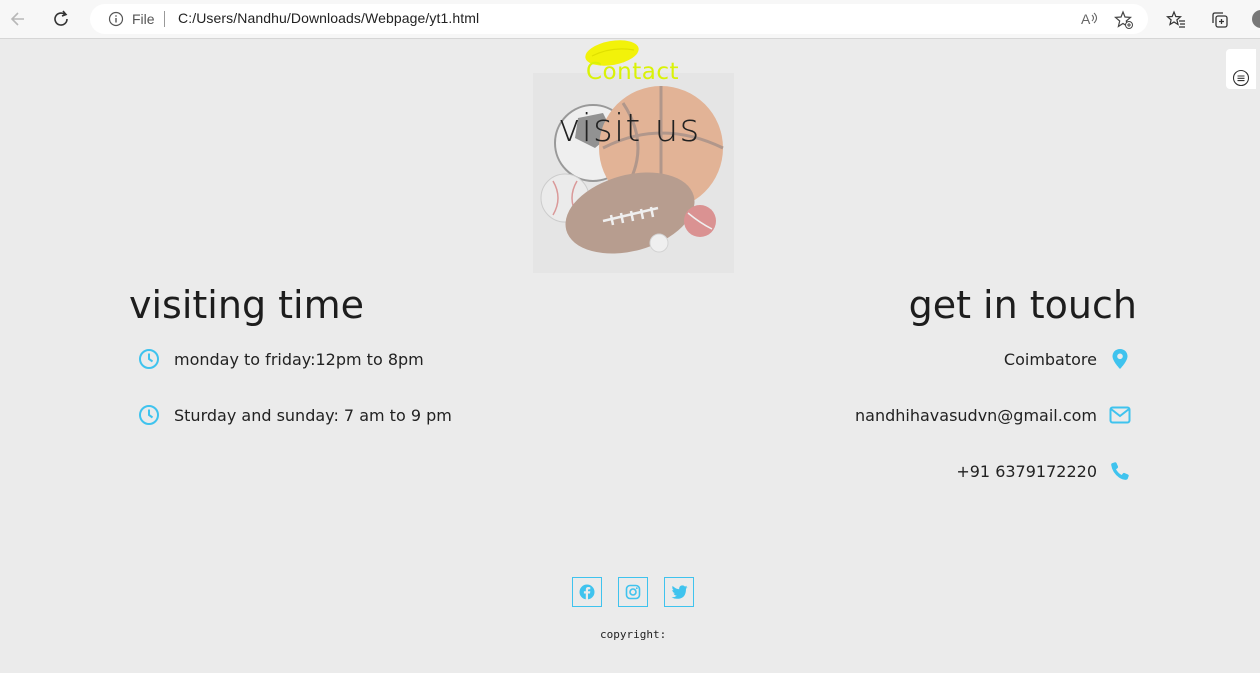  I want to click on visiting-hours-text: monday to friday:12pm to 8pm, so click(299, 359).